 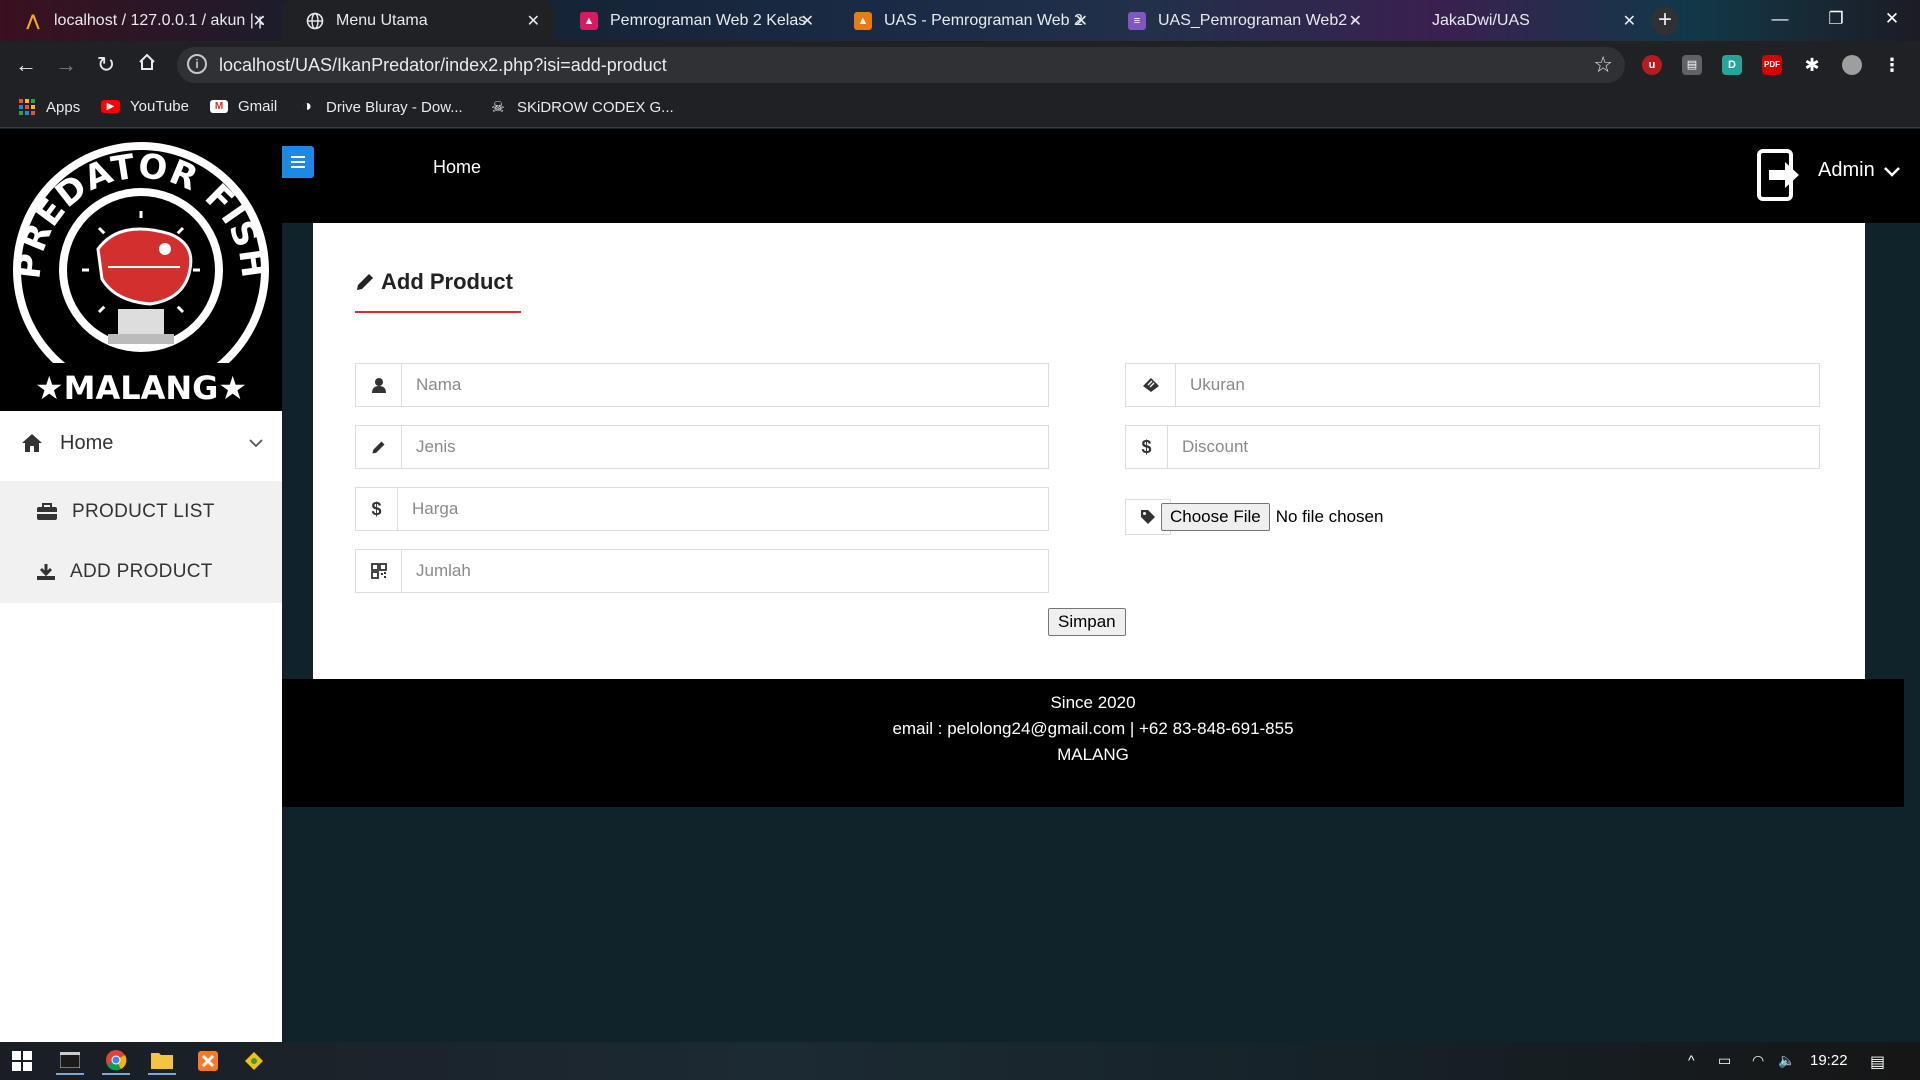 I want to click on sidebar-item-product-list: PRODUCT LIST, so click(x=125, y=512).